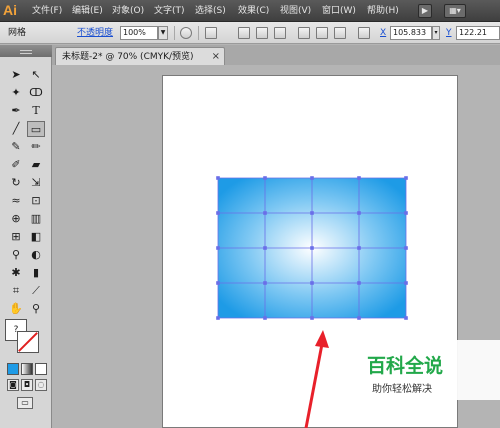 This screenshot has width=500, height=428. Describe the element at coordinates (36, 201) in the screenshot. I see `free-transform-tool-icon: ⊡` at that location.